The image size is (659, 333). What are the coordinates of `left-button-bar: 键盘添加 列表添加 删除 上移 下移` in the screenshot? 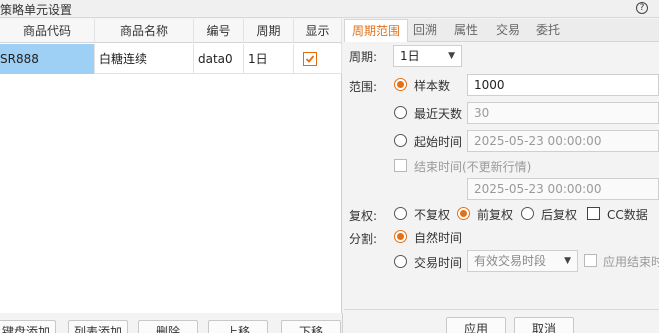 It's located at (171, 323).